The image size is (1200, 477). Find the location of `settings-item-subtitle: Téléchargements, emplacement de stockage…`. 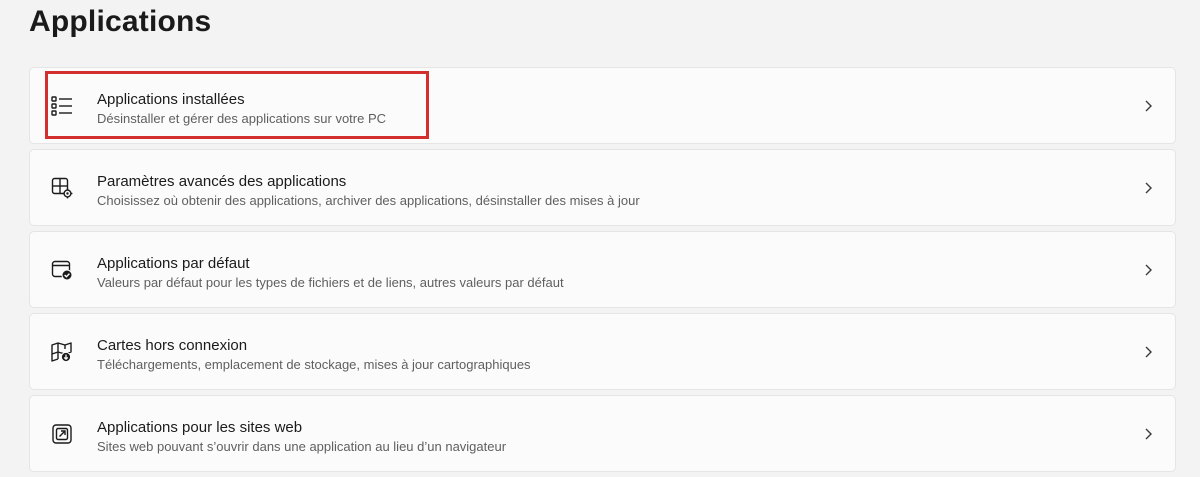

settings-item-subtitle: Téléchargements, emplacement de stockage… is located at coordinates (314, 364).